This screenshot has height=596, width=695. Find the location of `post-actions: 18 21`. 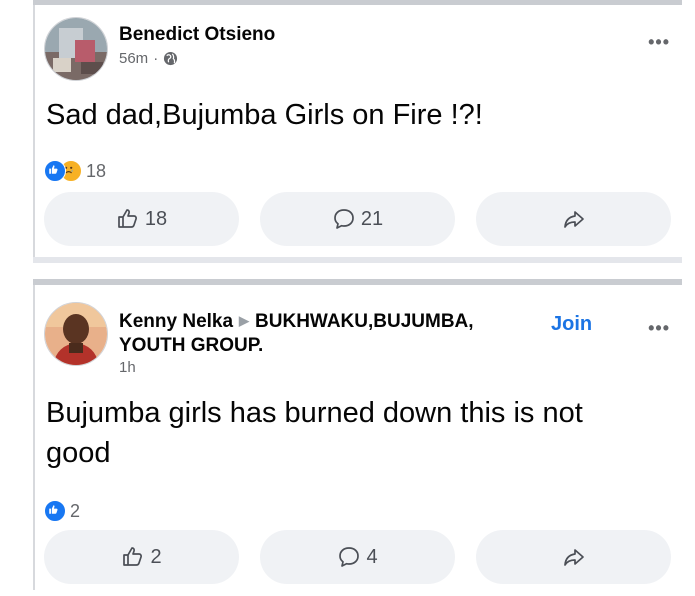

post-actions: 18 21 is located at coordinates (358, 219).